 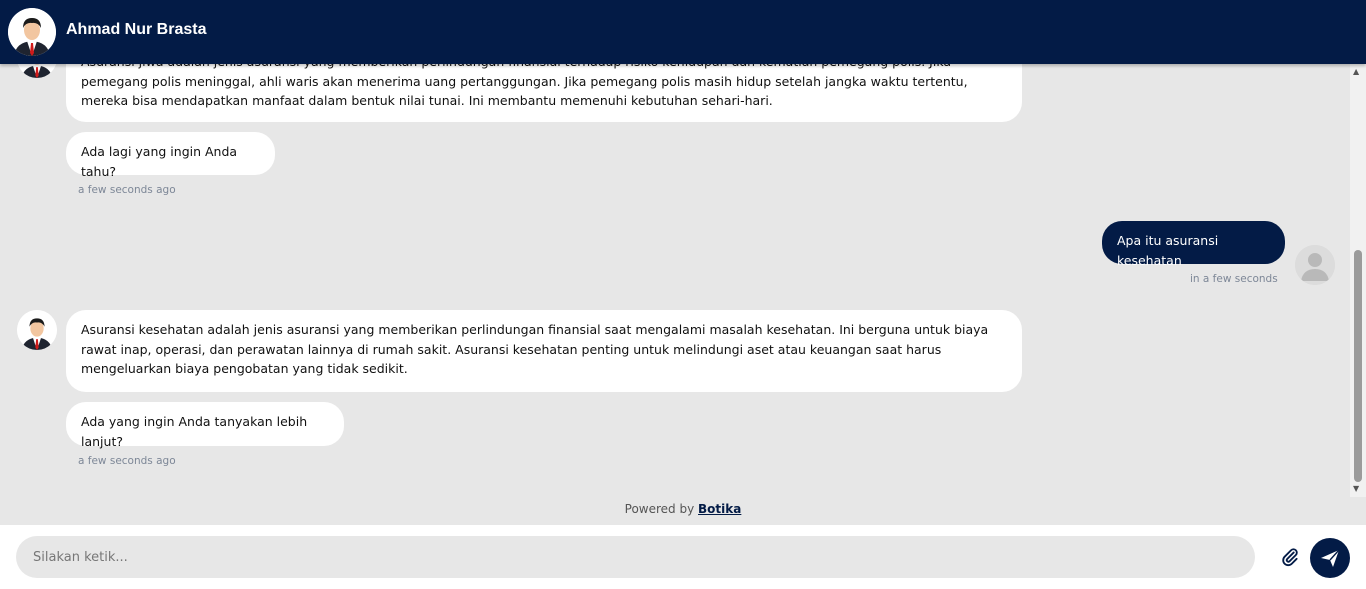 What do you see at coordinates (1315, 265) in the screenshot?
I see `user-avatar-icon` at bounding box center [1315, 265].